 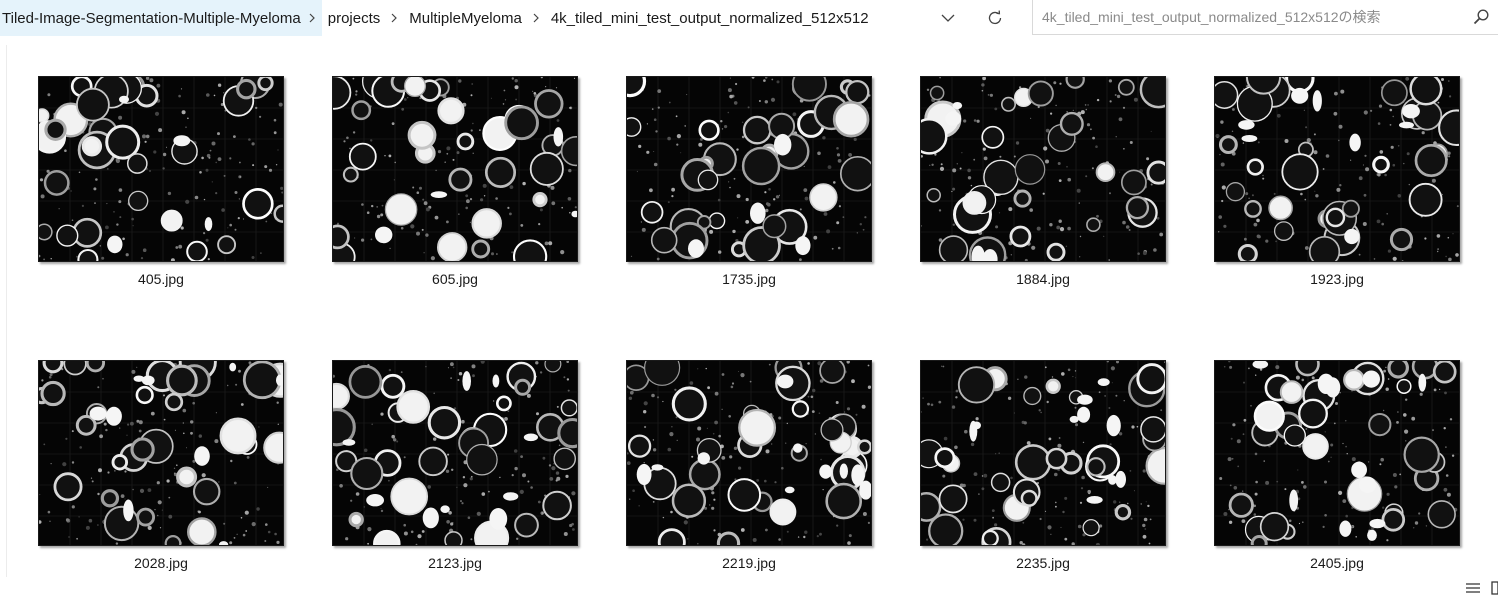 I want to click on file-name-label: 1735.jpg, so click(x=749, y=279).